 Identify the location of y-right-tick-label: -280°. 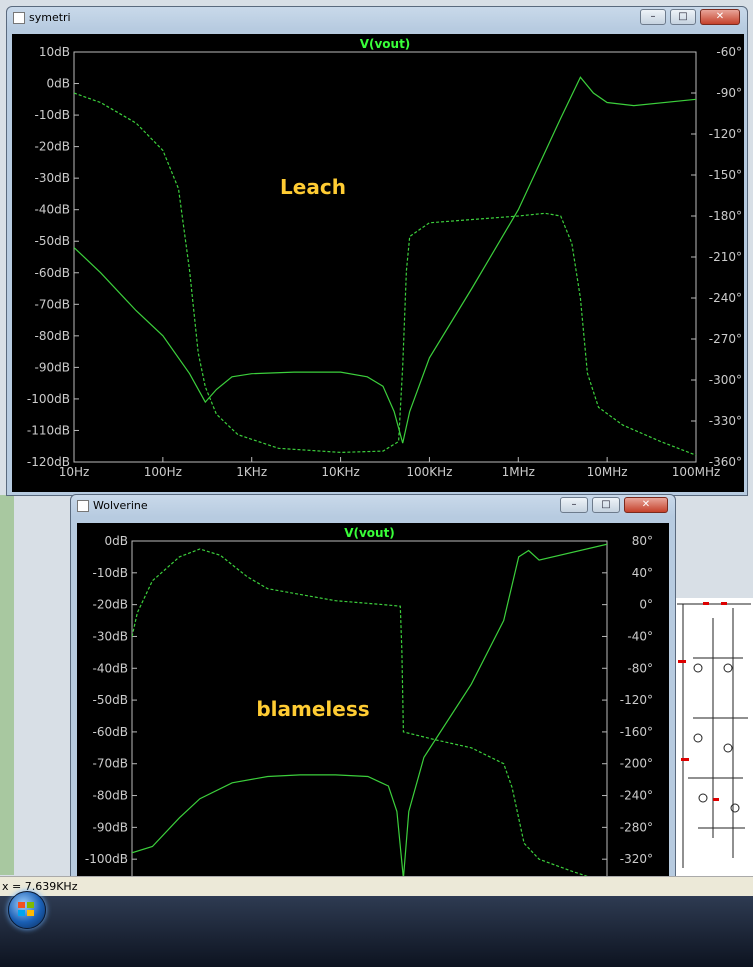
(636, 827).